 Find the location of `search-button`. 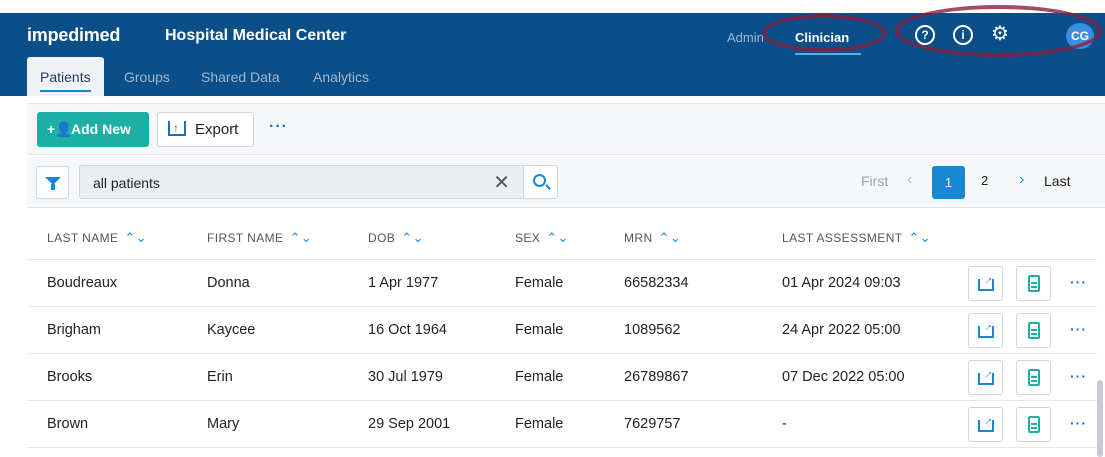

search-button is located at coordinates (540, 182).